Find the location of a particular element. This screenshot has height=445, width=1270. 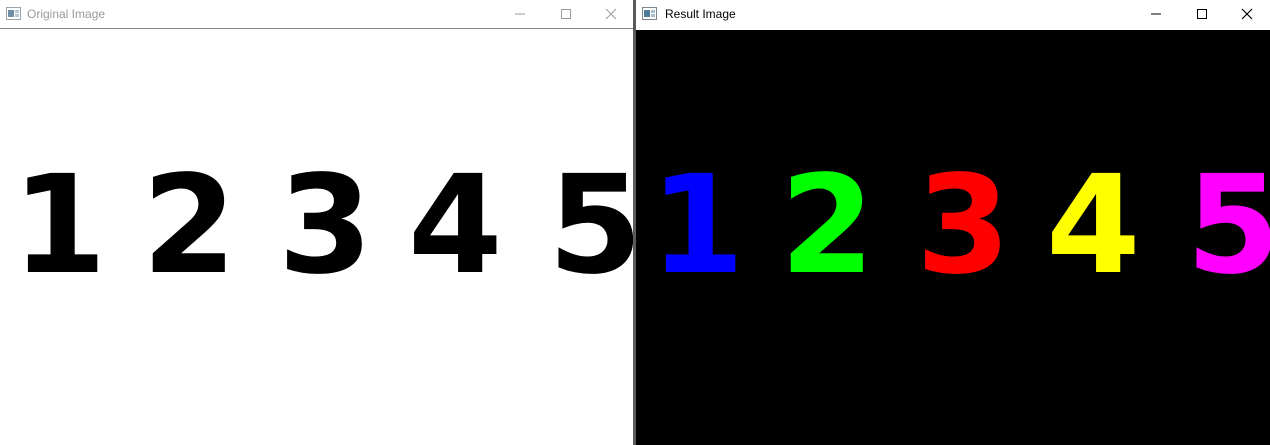

window-title: Result Image is located at coordinates (700, 14).